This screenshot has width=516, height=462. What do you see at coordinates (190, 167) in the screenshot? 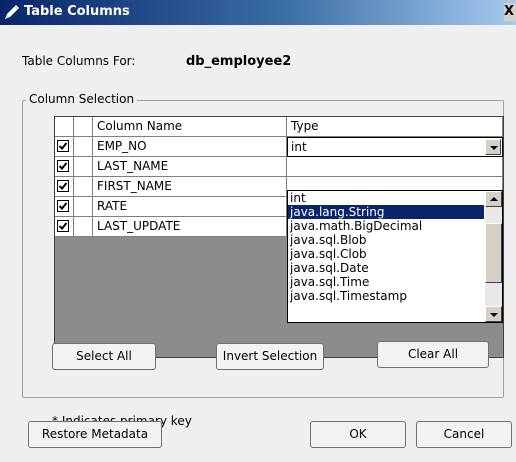
I see `column-name-cell: LAST_NAME` at bounding box center [190, 167].